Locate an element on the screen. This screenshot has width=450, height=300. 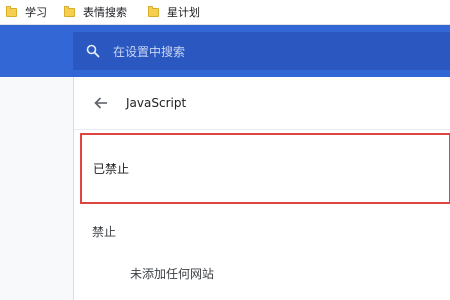
bookmark-folder-emoji-search: 表情搜索 is located at coordinates (95, 12).